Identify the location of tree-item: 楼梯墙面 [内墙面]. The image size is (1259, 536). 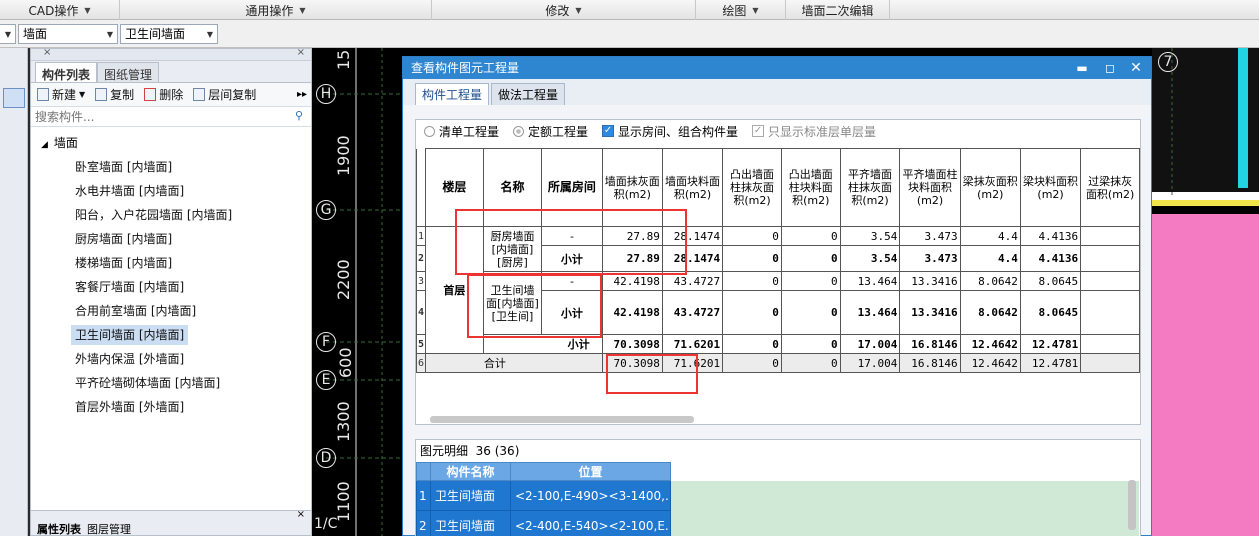
(171, 263).